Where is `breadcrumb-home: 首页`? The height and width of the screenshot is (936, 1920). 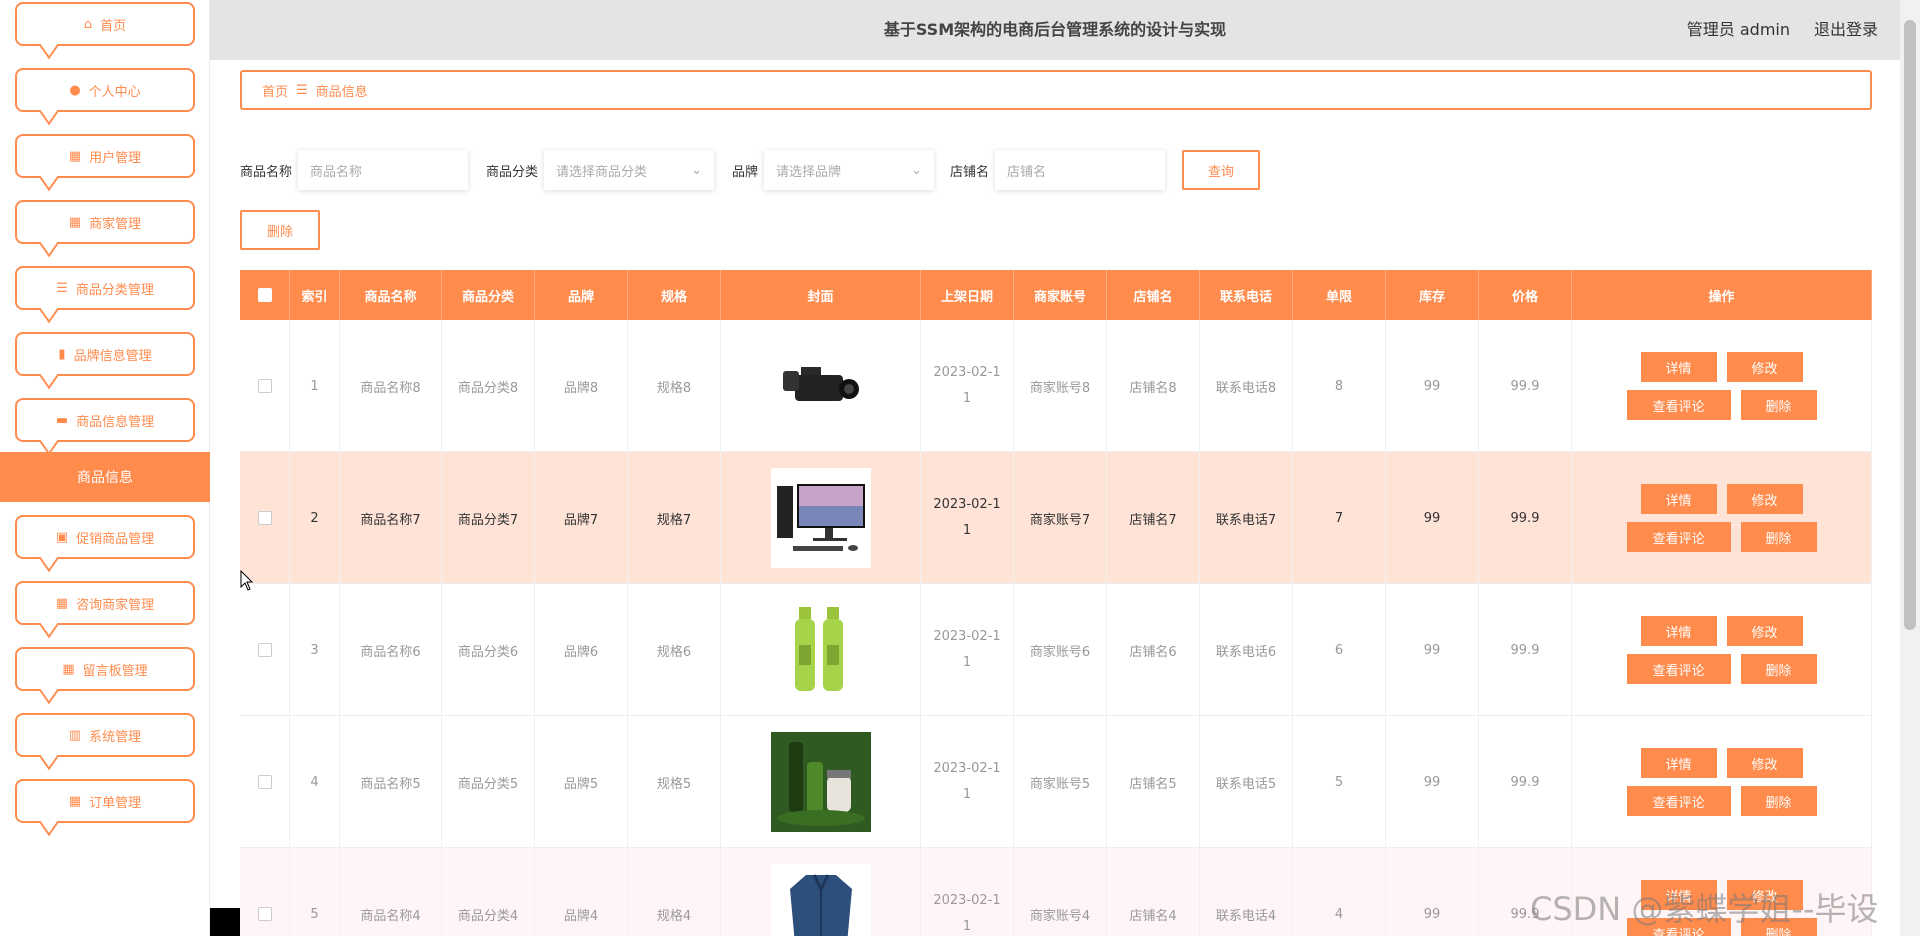 breadcrumb-home: 首页 is located at coordinates (275, 90).